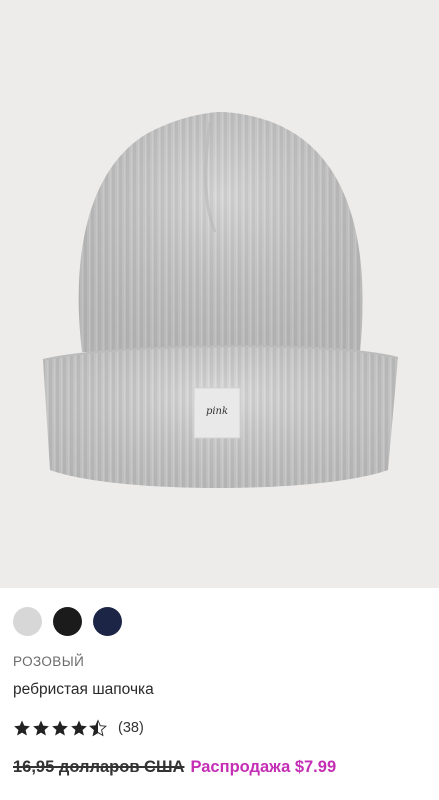 The width and height of the screenshot is (439, 800). I want to click on color-swatches, so click(67, 621).